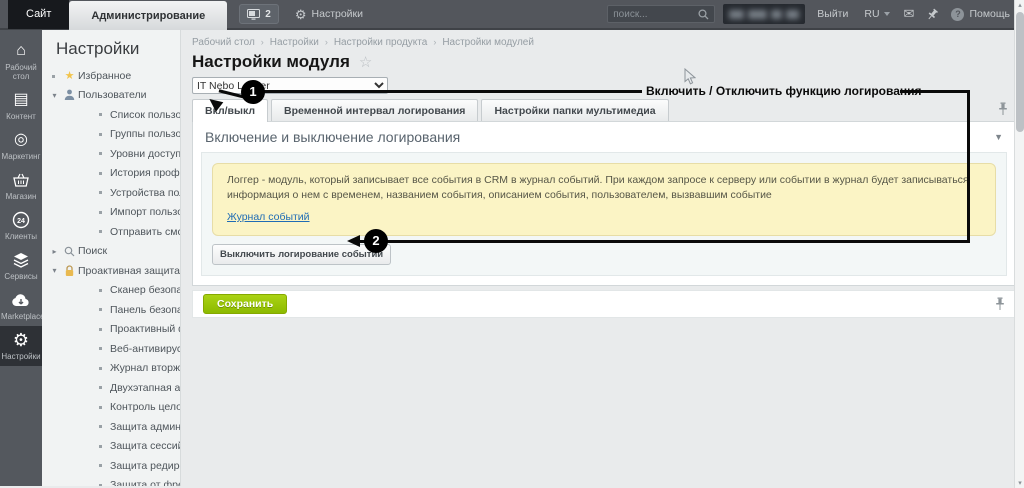  What do you see at coordinates (21, 99) in the screenshot?
I see `document-icon: ▤` at bounding box center [21, 99].